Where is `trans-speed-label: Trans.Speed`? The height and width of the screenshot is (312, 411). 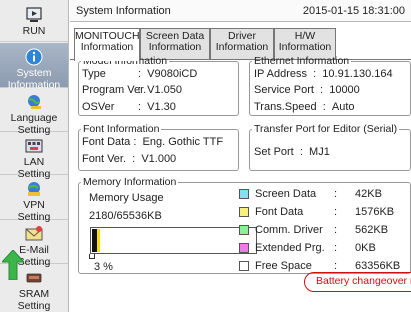
trans-speed-label: Trans.Speed is located at coordinates (285, 107).